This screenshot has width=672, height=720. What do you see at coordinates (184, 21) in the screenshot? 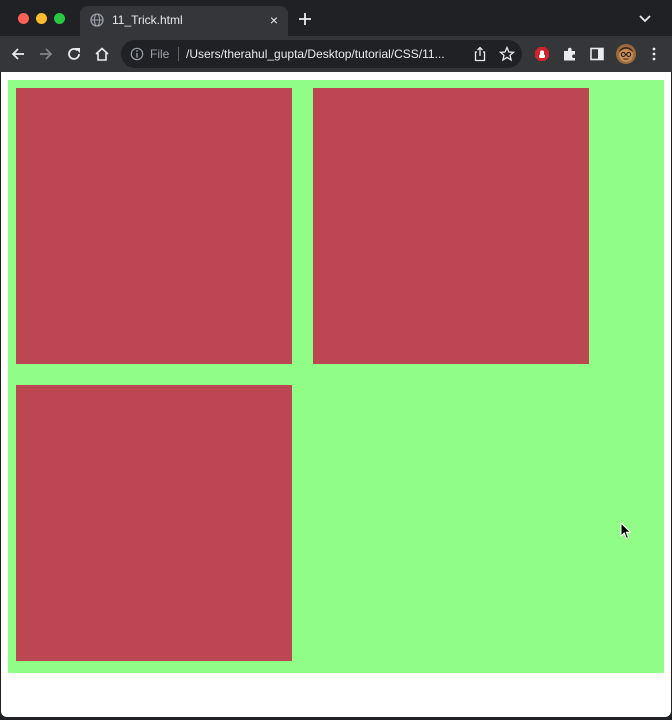
I see `tab-active: 11_Trick.html ×` at bounding box center [184, 21].